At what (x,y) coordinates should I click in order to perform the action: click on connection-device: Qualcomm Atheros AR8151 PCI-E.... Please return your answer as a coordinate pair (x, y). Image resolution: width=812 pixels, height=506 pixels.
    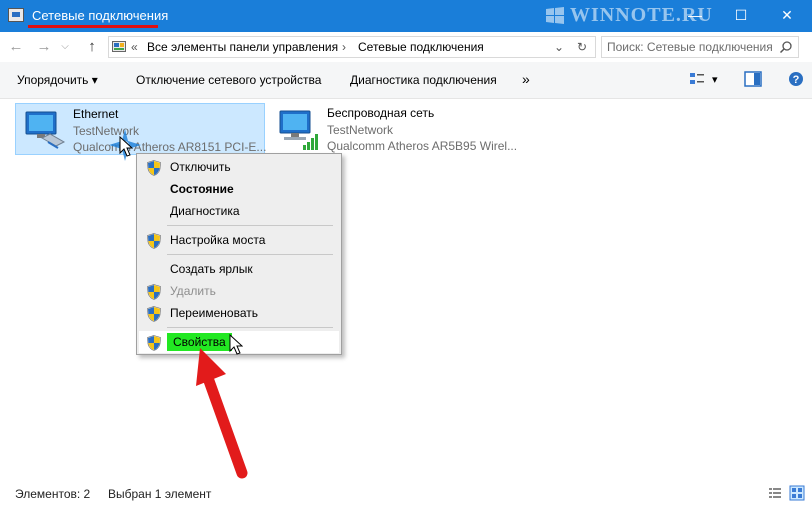
    Looking at the image, I should click on (170, 147).